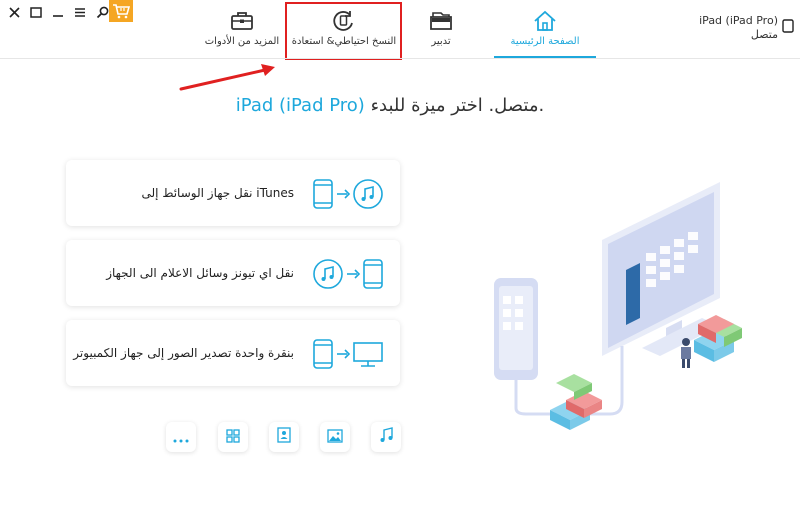 The width and height of the screenshot is (800, 510). I want to click on more-icon, so click(181, 437).